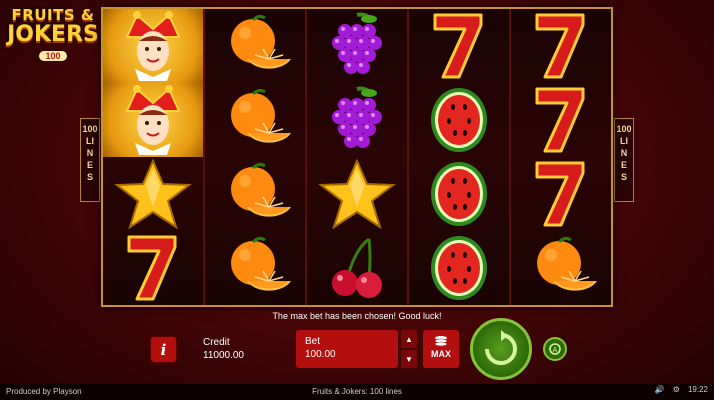 The width and height of the screenshot is (714, 400). What do you see at coordinates (441, 341) in the screenshot?
I see `coins-icon` at bounding box center [441, 341].